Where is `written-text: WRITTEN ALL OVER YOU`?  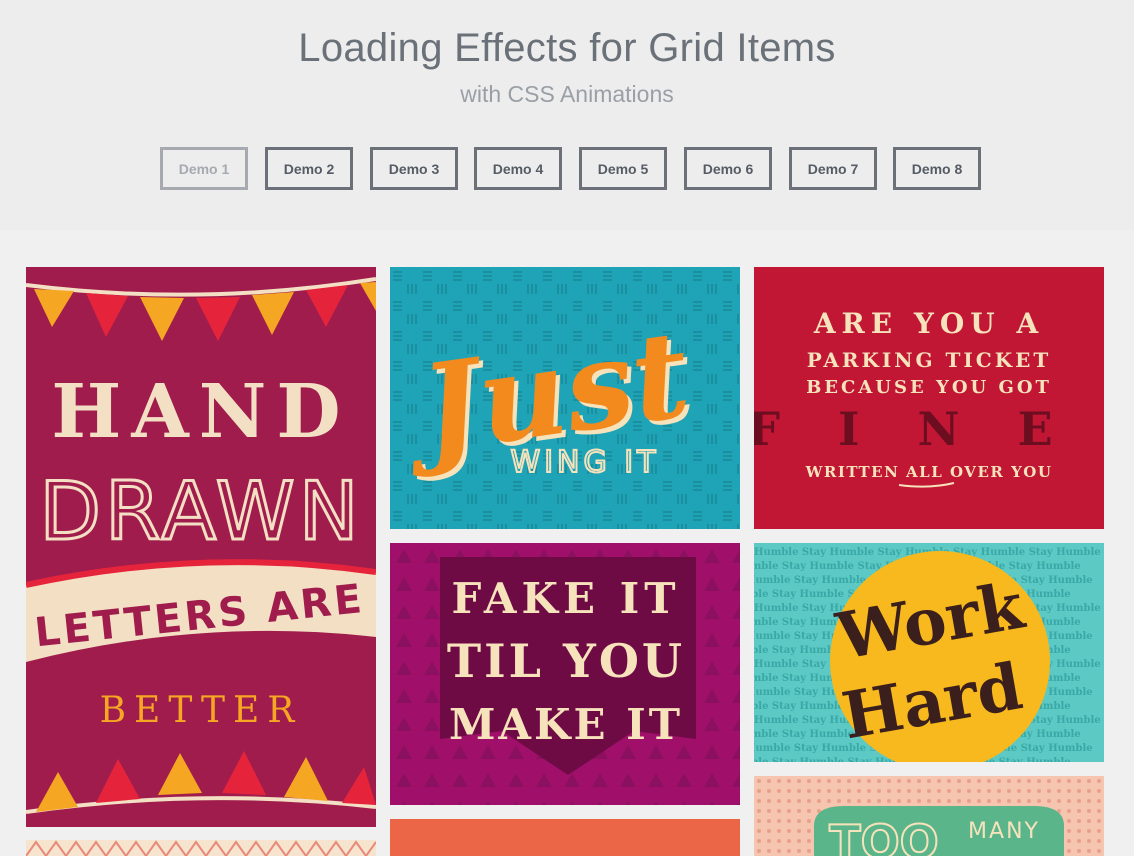
written-text: WRITTEN ALL OVER YOU is located at coordinates (929, 472).